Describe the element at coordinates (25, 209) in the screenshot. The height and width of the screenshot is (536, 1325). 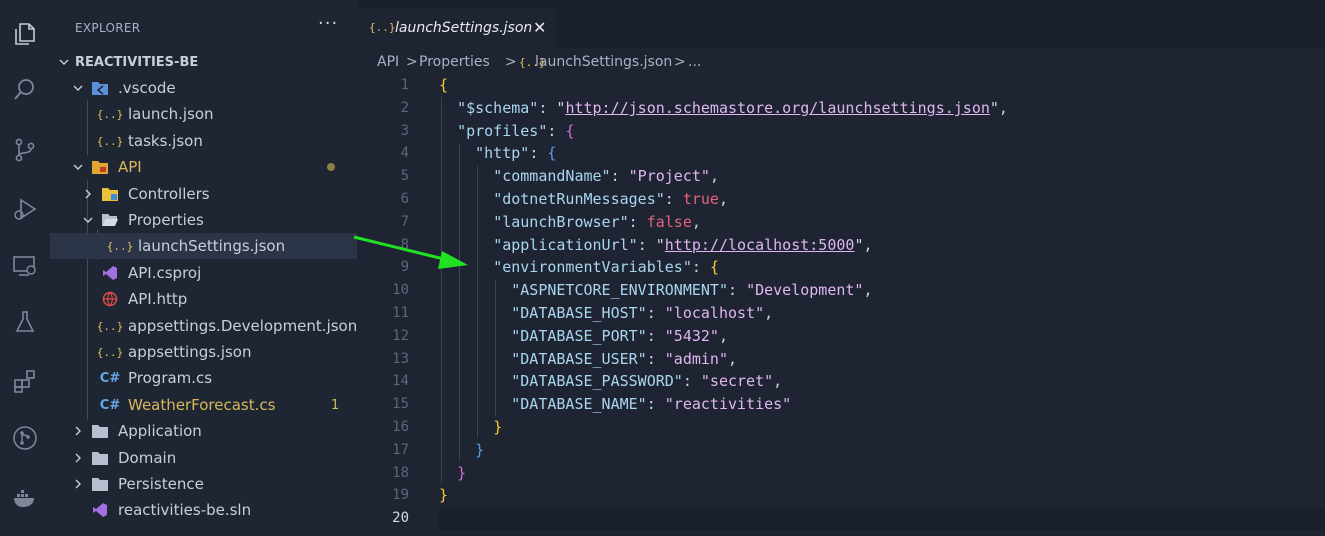
I see `run-debug-icon` at that location.